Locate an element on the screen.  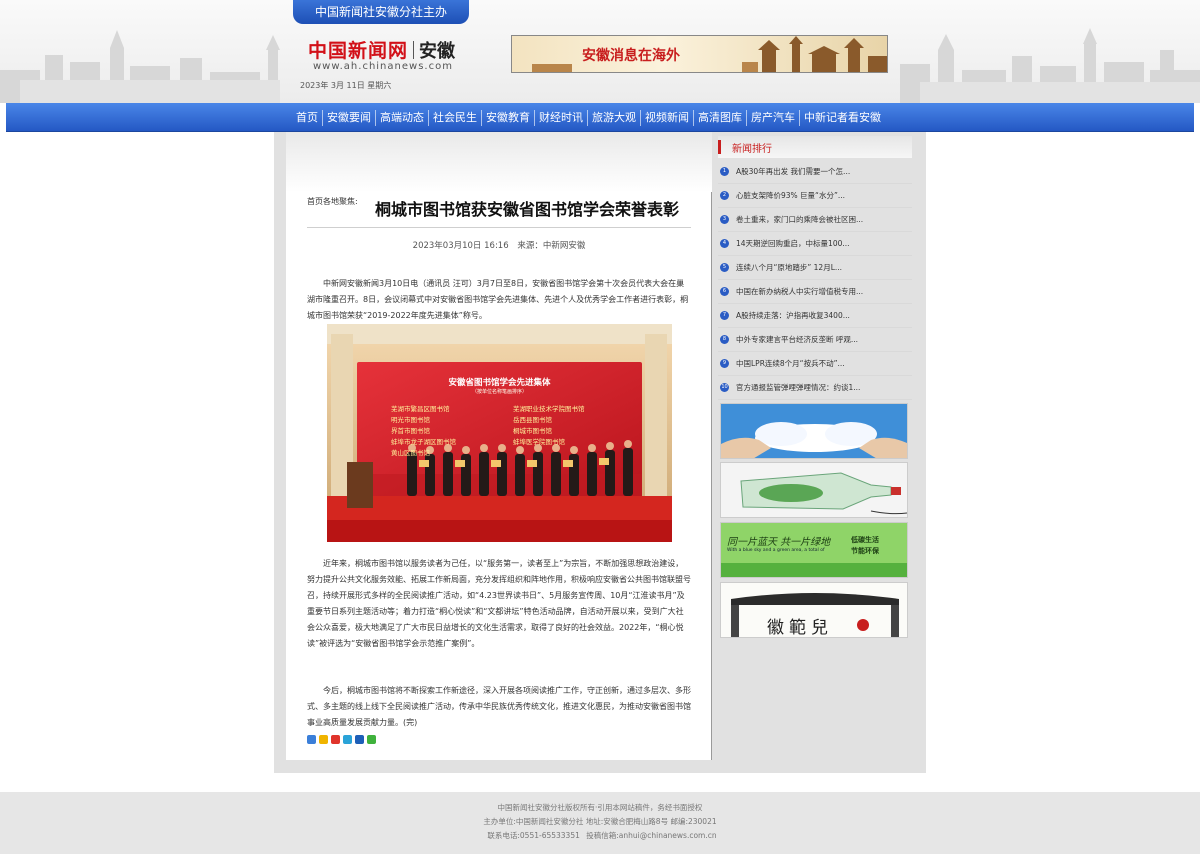
photo-screen-entry: 芜湖职业技术学院图书馆 is located at coordinates (549, 409).